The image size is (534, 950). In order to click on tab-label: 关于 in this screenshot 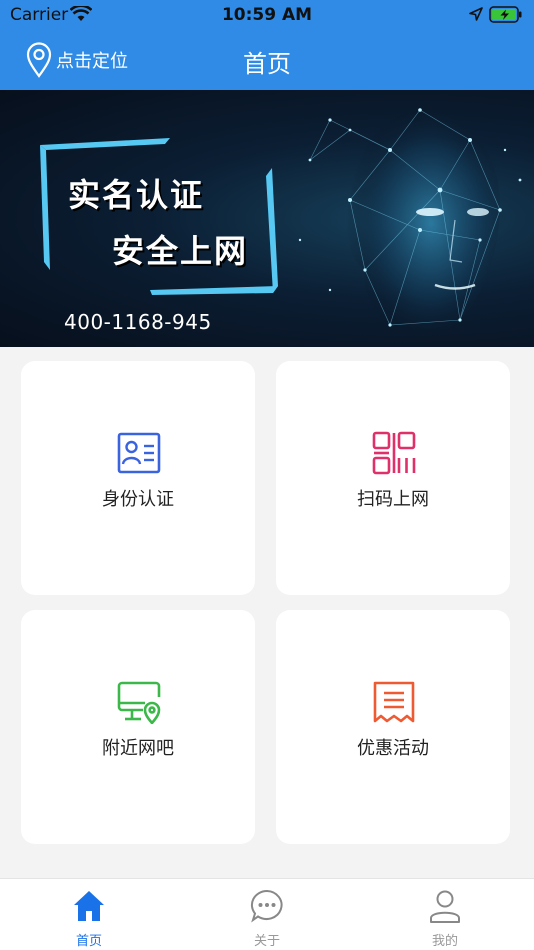, I will do `click(266, 941)`.